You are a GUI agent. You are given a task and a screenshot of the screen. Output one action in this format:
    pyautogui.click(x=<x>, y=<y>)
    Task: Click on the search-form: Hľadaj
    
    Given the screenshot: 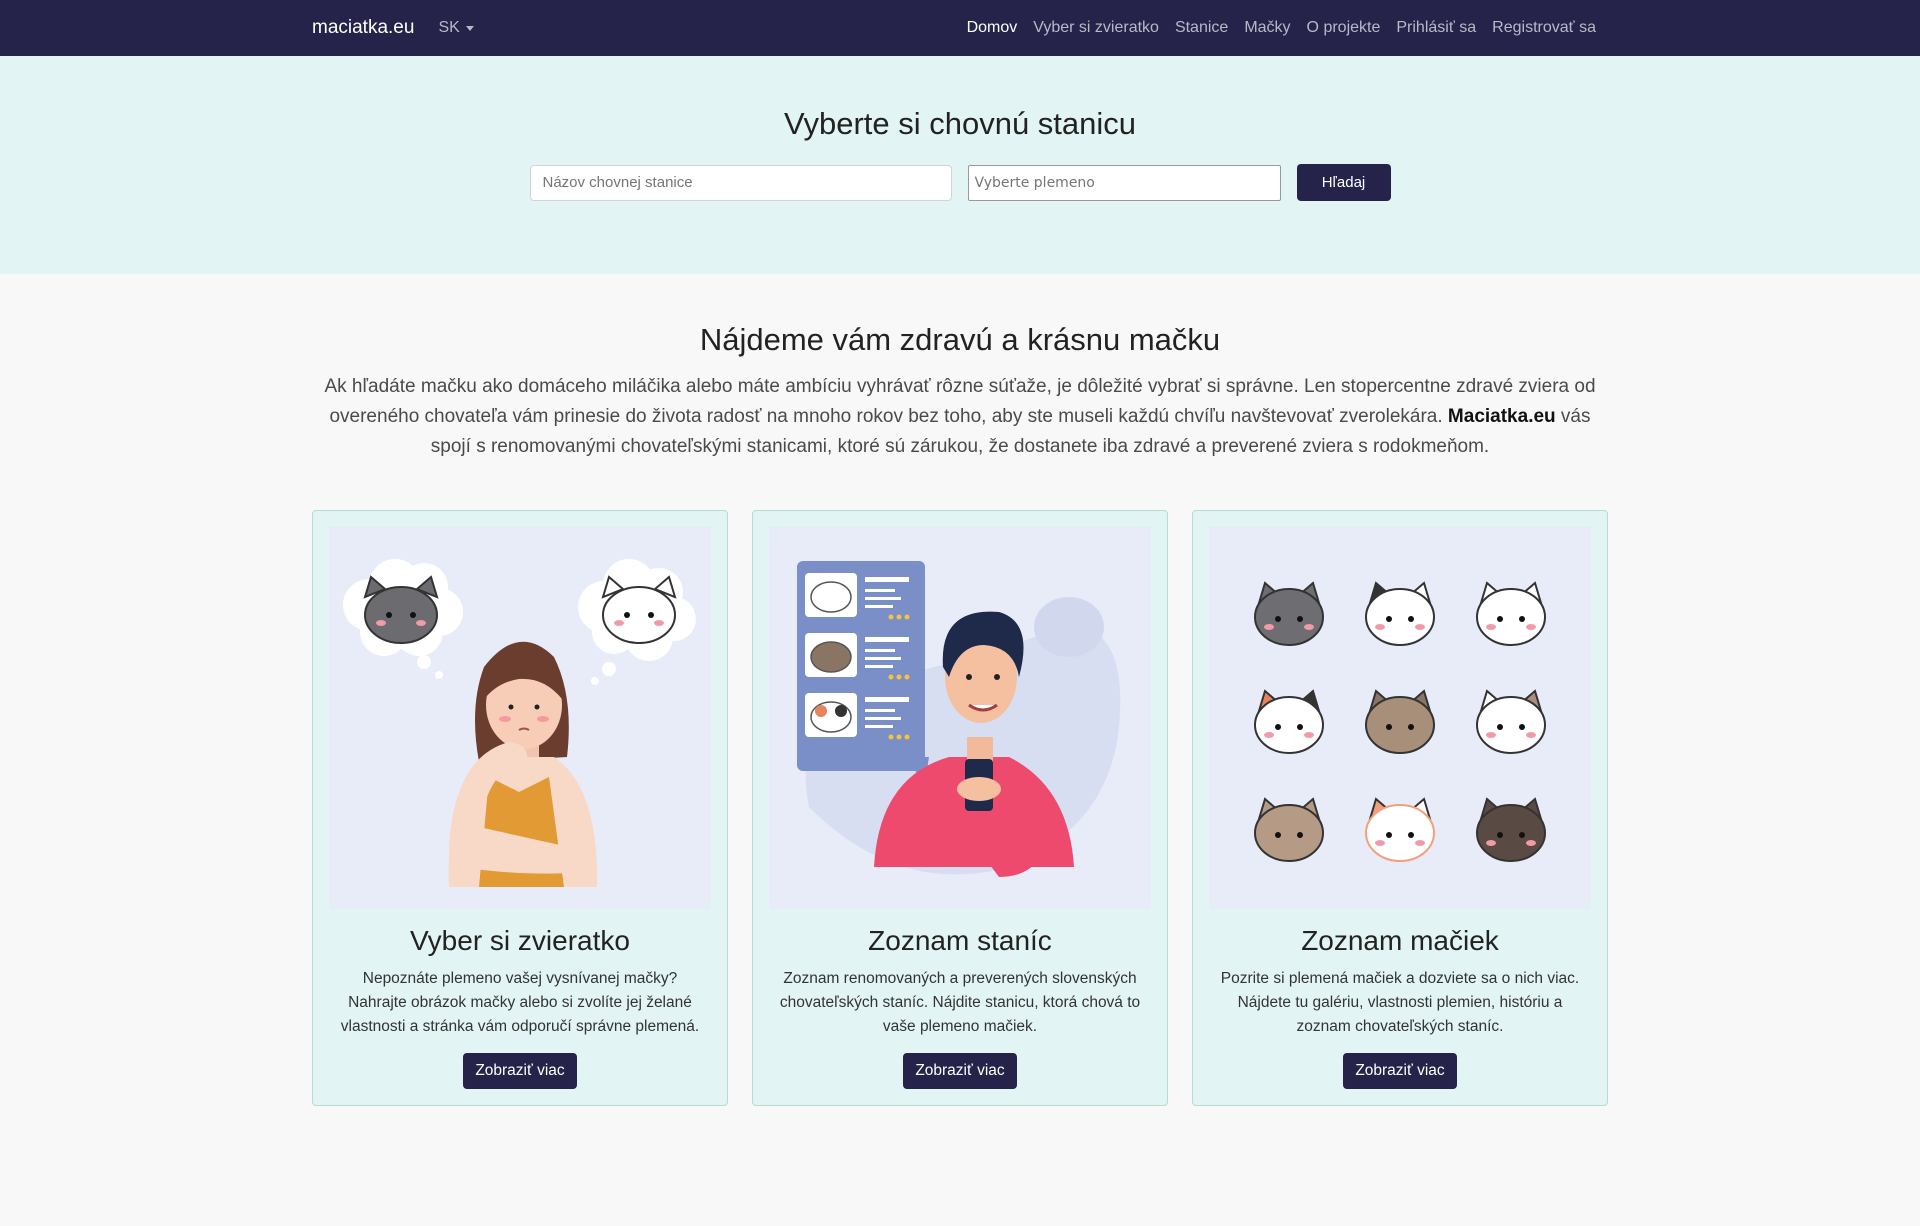 What is the action you would take?
    pyautogui.click(x=960, y=182)
    